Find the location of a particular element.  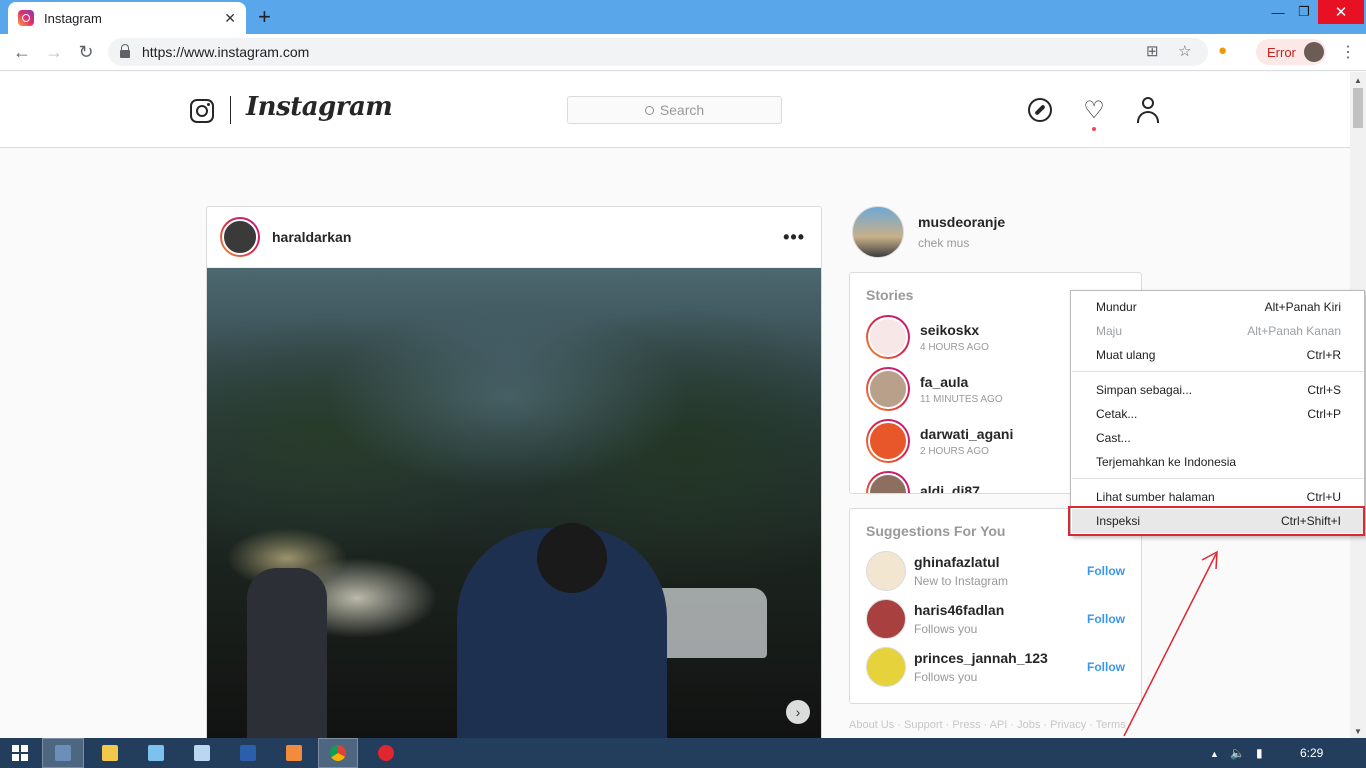

windows-start-icon is located at coordinates (20, 753).